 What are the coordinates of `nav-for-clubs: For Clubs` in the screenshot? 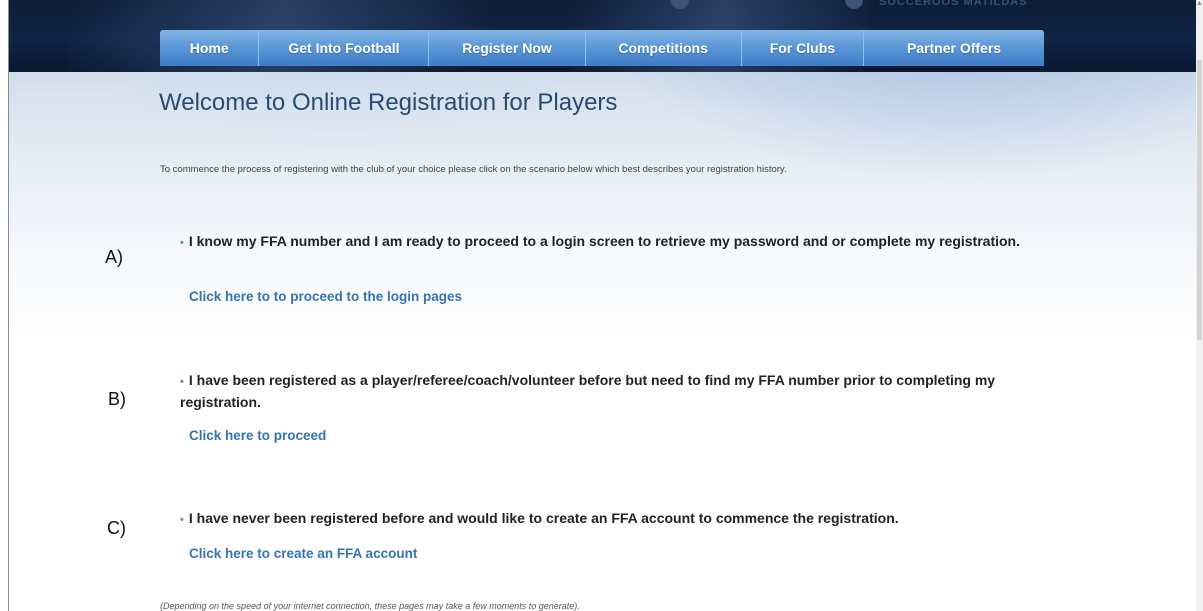 It's located at (803, 48).